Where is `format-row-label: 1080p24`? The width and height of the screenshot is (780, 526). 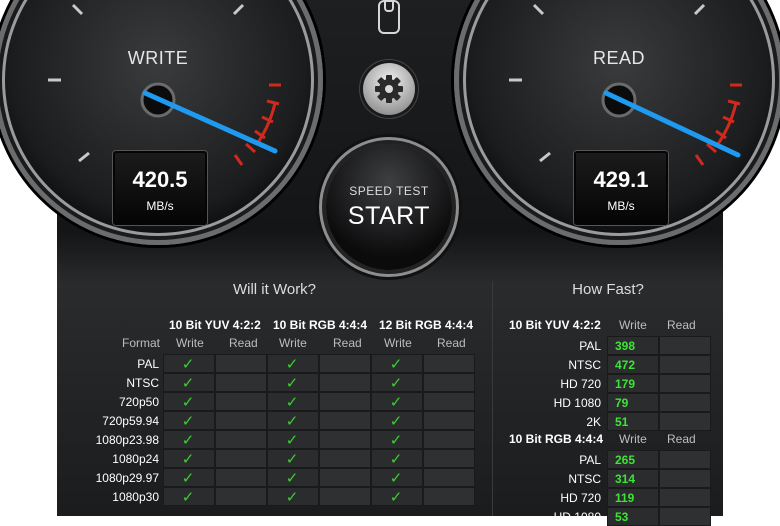
format-row-label: 1080p24 is located at coordinates (135, 459).